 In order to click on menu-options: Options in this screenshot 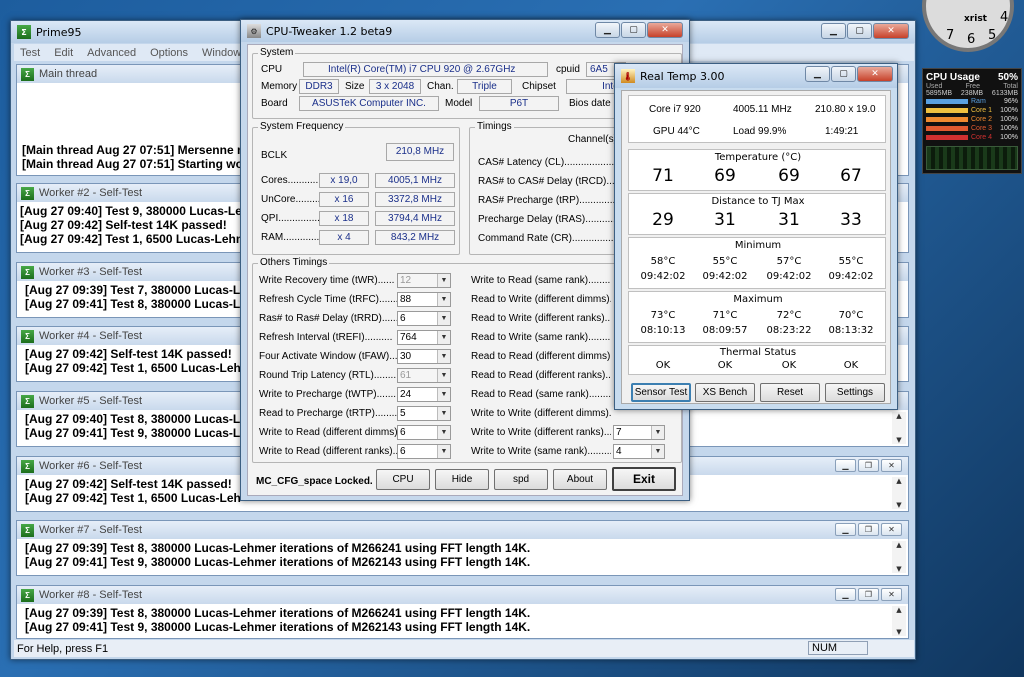, I will do `click(169, 53)`.